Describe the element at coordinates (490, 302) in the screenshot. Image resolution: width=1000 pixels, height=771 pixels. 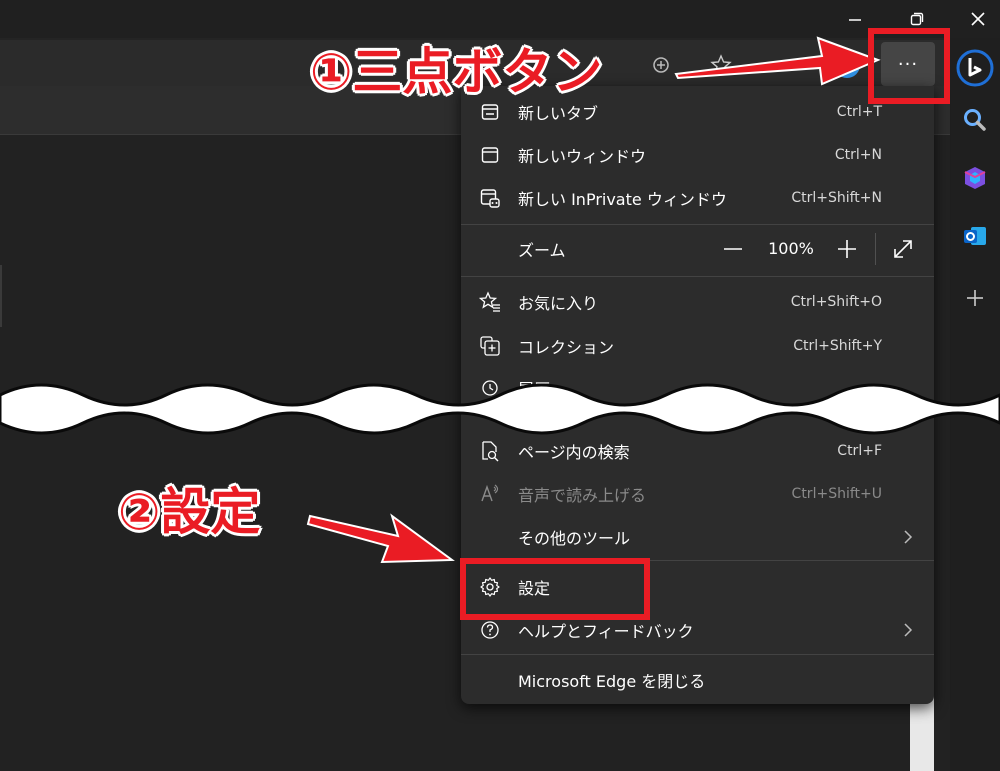
I see `favorites-icon` at that location.